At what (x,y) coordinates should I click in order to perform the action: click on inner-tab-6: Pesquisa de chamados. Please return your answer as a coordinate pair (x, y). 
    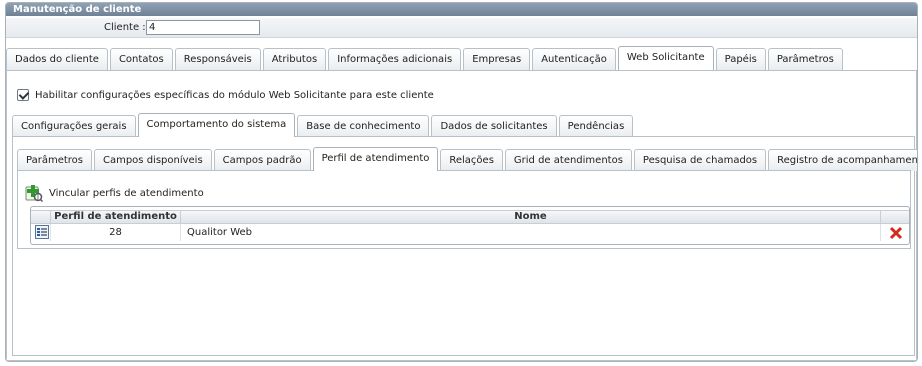
    Looking at the image, I should click on (700, 160).